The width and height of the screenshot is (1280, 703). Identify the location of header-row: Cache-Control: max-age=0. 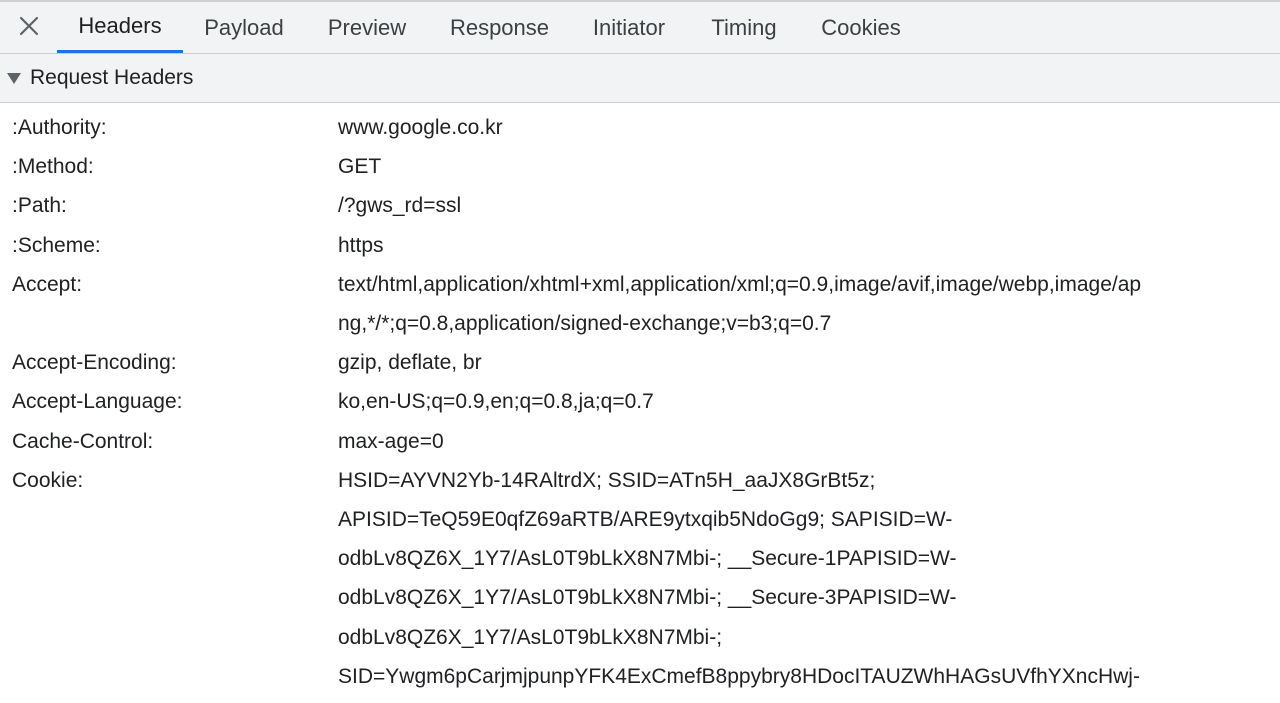
(640, 441).